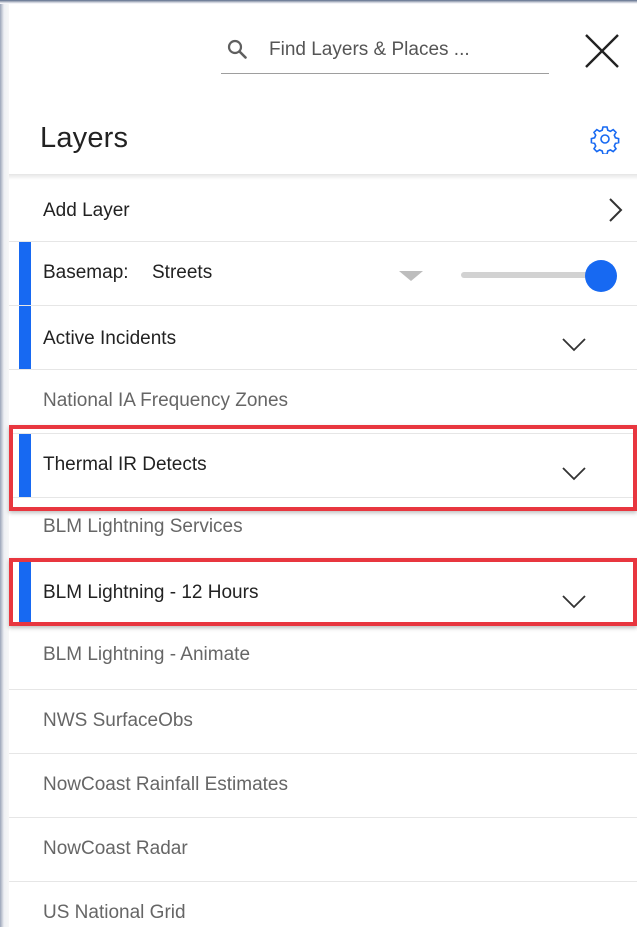 This screenshot has width=637, height=927. I want to click on layer-label: US National Grid, so click(114, 912).